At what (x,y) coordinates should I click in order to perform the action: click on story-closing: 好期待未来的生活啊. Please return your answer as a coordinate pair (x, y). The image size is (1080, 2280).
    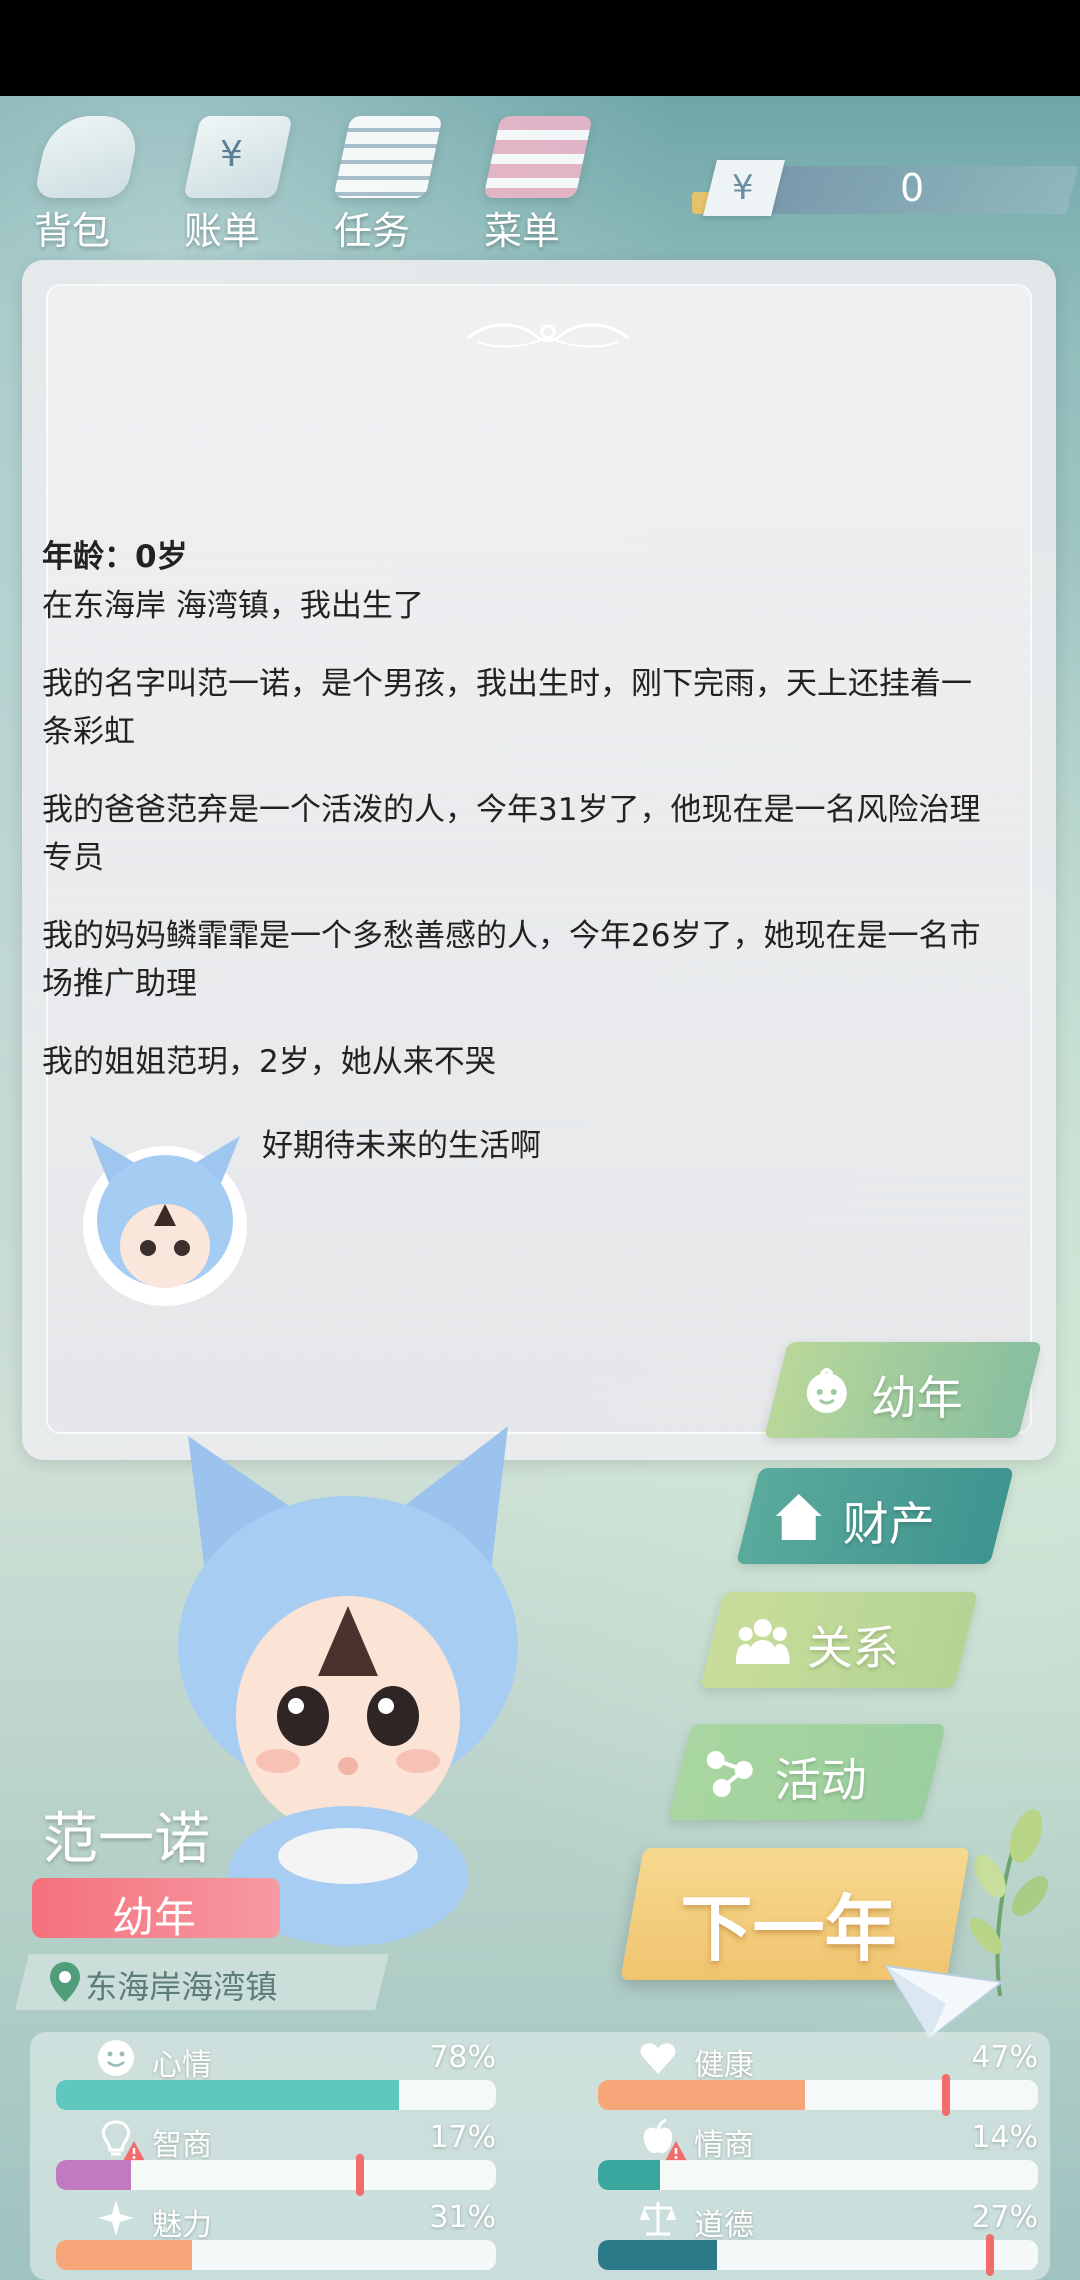
    Looking at the image, I should click on (401, 1146).